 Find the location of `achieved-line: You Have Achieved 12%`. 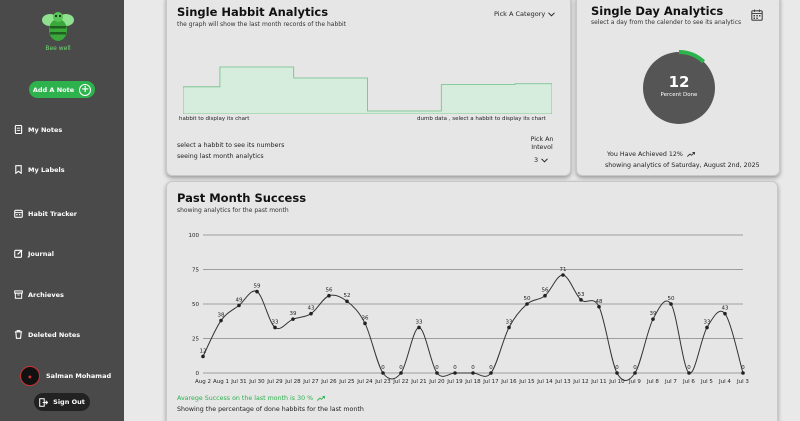

achieved-line: You Have Achieved 12% is located at coordinates (651, 154).